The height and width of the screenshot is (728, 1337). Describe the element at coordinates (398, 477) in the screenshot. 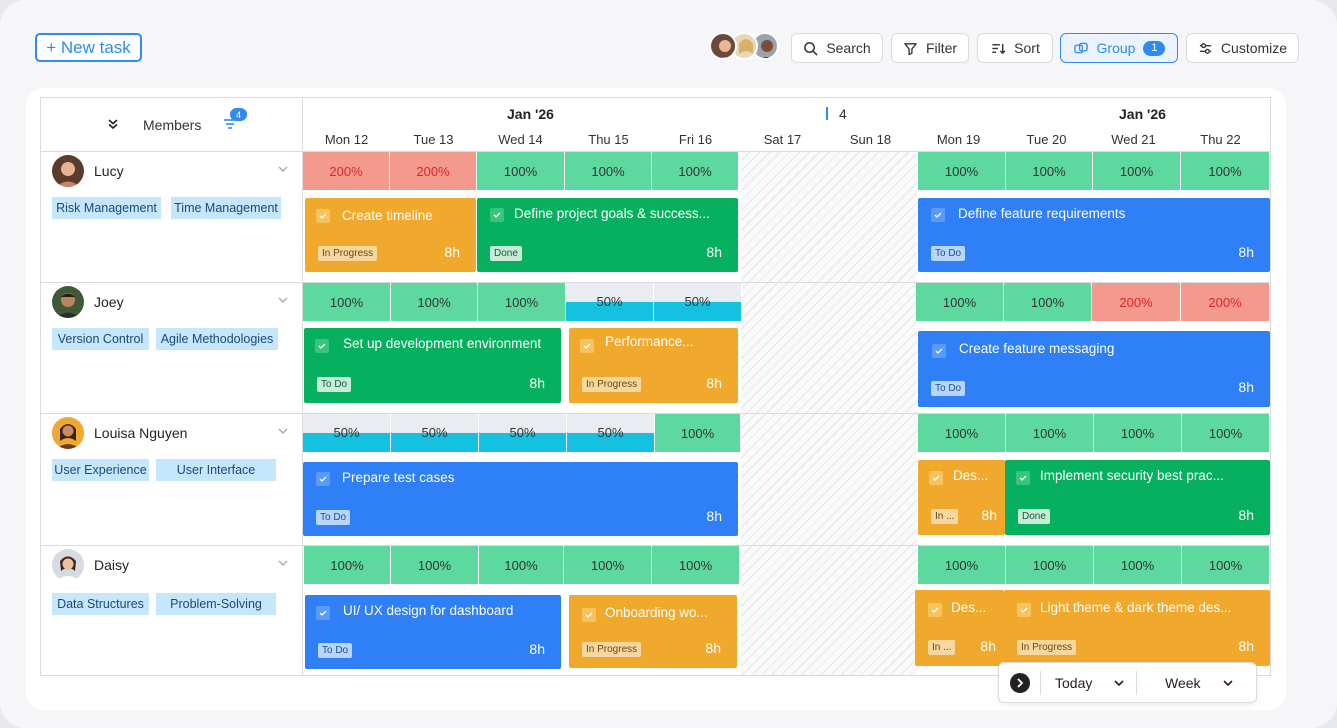

I see `task-title: Prepare test cases` at that location.